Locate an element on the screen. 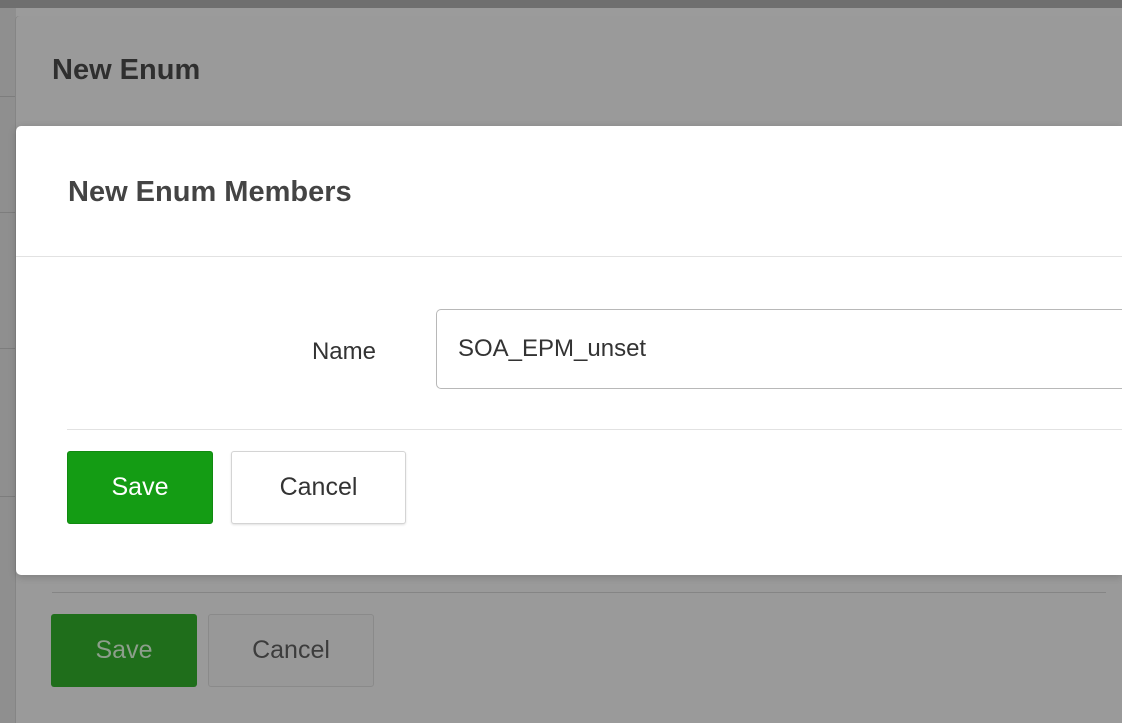 The width and height of the screenshot is (1122, 723). background-footer-divider is located at coordinates (579, 592).